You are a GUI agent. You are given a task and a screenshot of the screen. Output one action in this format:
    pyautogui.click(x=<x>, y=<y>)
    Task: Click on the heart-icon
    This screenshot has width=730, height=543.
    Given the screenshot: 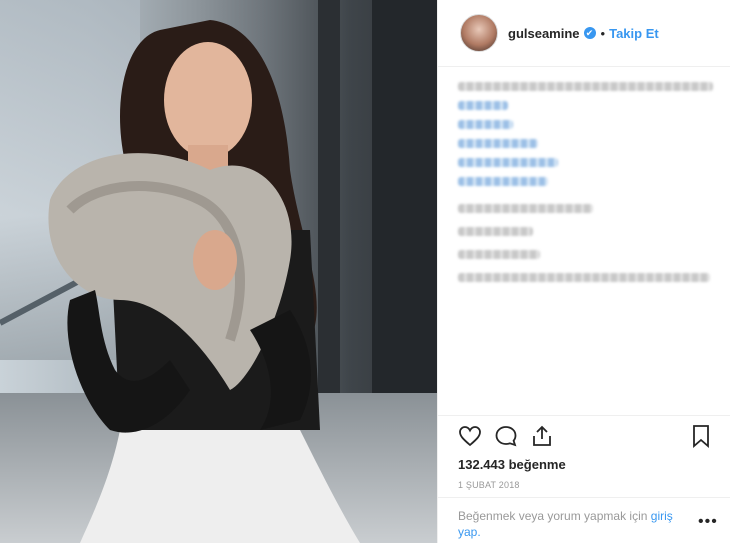 What is the action you would take?
    pyautogui.click(x=470, y=436)
    